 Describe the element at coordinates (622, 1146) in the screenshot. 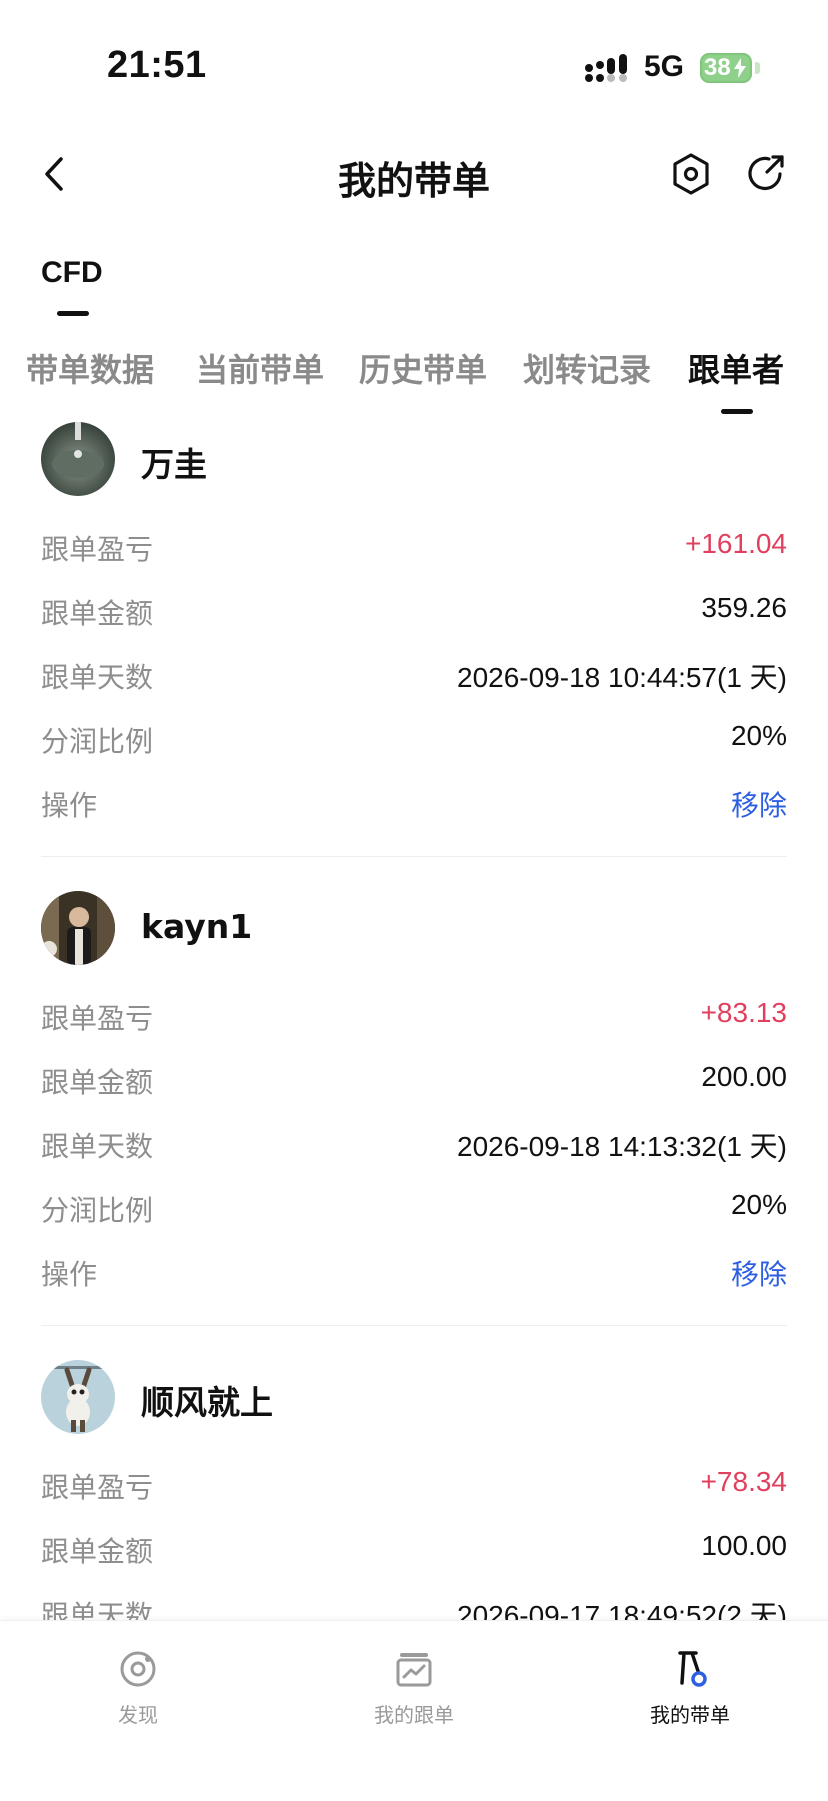

I see `days-value: 2026-09-18 14:13:32(1 天)` at that location.